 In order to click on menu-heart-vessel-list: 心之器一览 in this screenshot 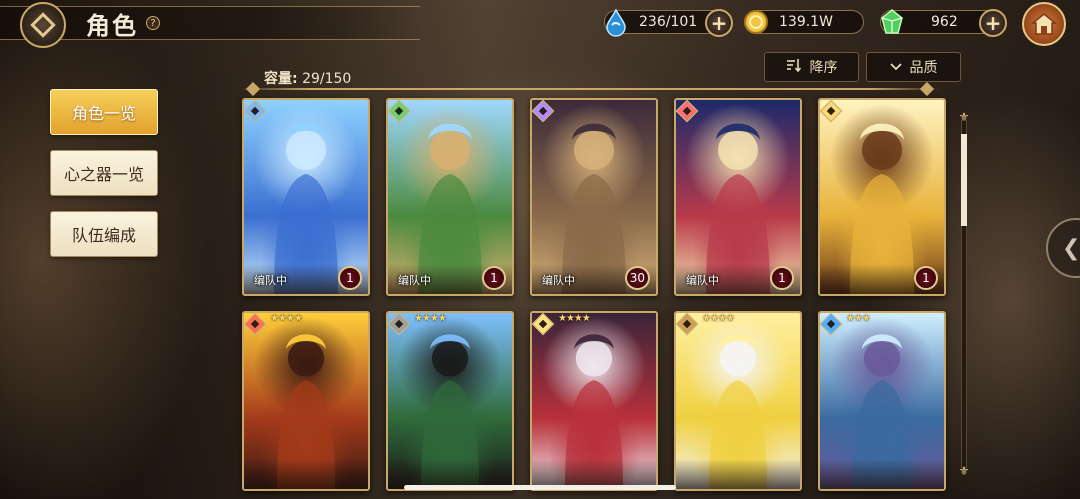, I will do `click(104, 173)`.